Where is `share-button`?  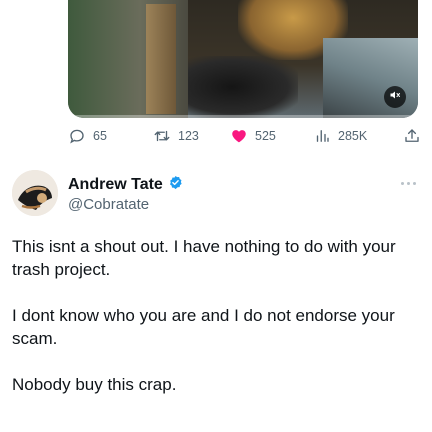 share-button is located at coordinates (412, 136).